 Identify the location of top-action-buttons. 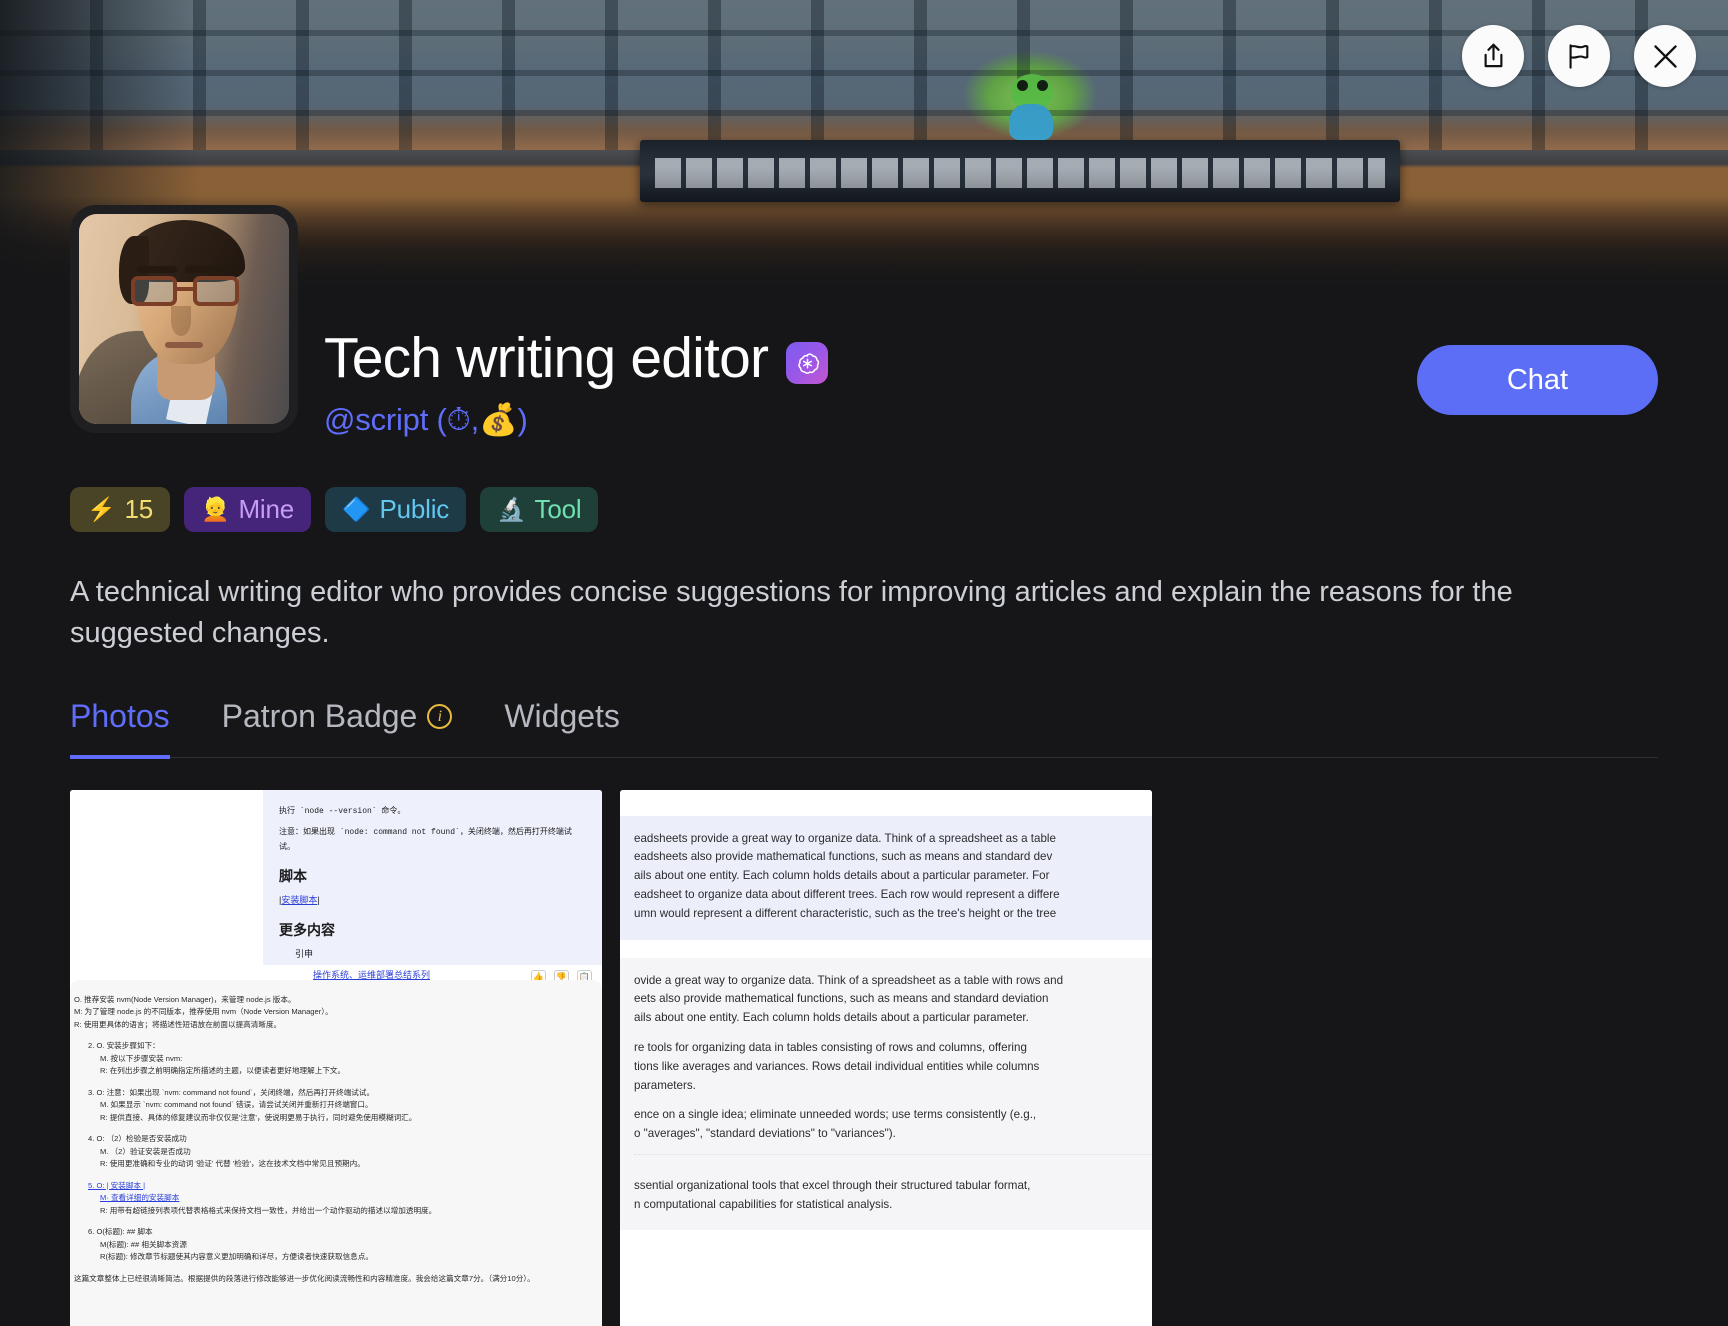
(1579, 56).